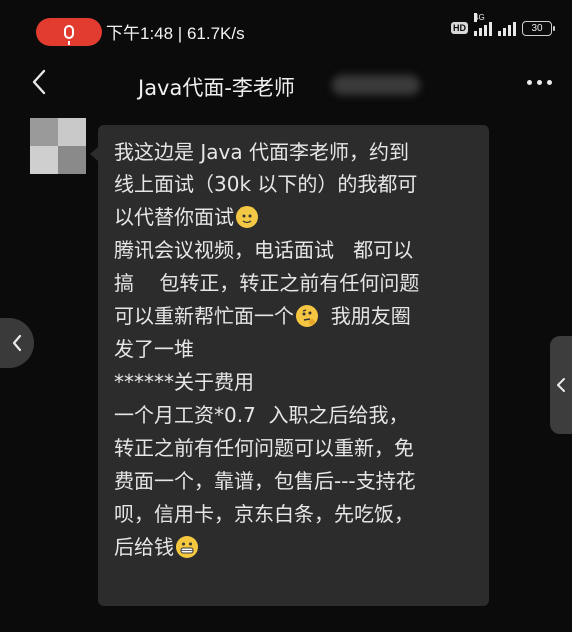  I want to click on avatar, so click(58, 146).